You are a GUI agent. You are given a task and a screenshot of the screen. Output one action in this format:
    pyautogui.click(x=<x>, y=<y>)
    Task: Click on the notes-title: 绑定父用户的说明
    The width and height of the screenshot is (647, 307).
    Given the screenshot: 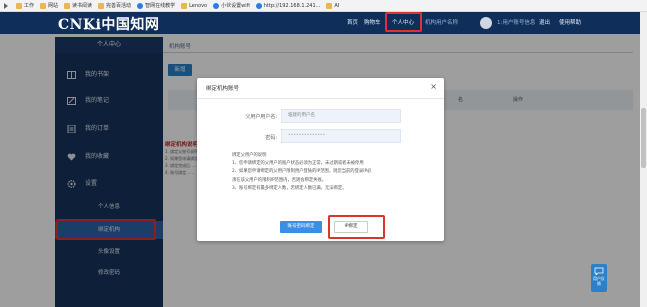 What is the action you would take?
    pyautogui.click(x=249, y=155)
    